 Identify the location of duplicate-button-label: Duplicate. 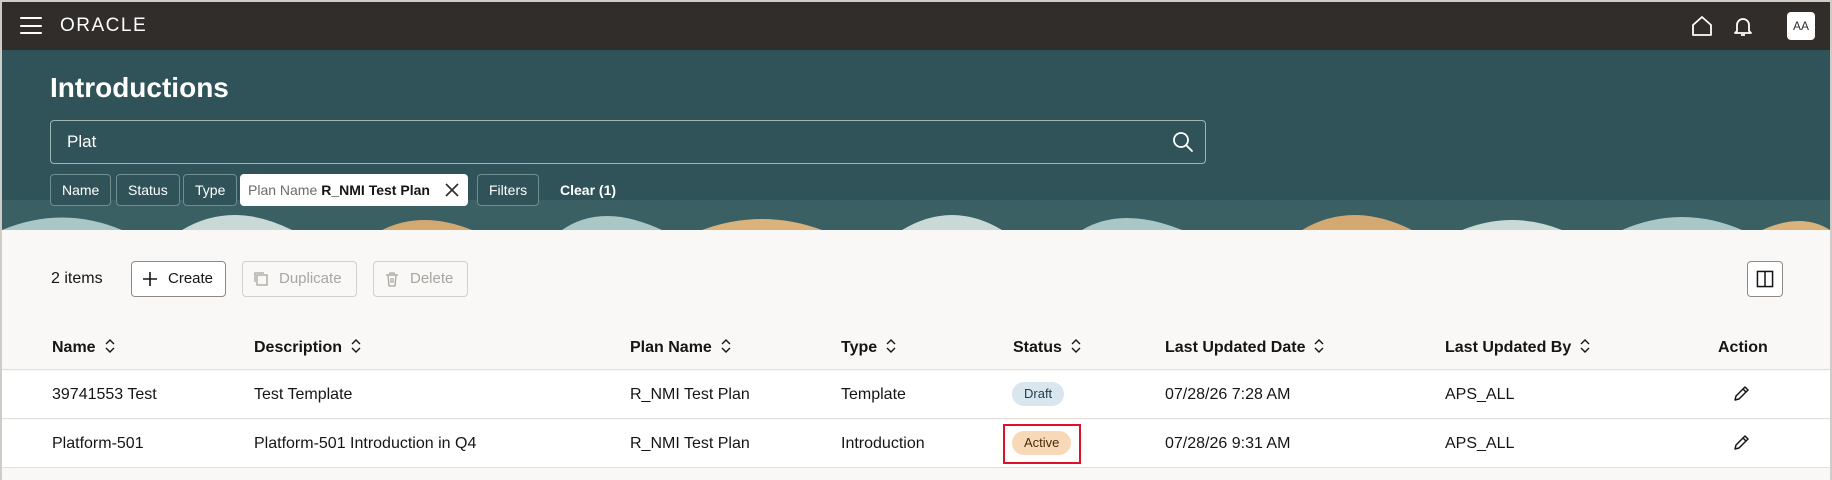
(310, 278).